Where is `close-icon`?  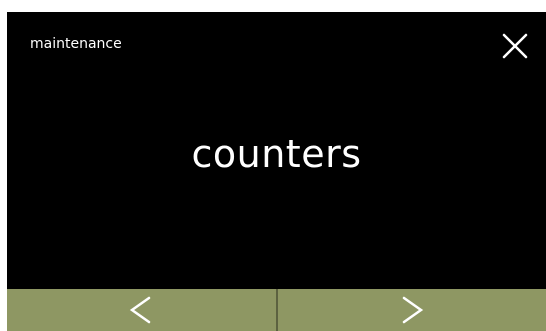 close-icon is located at coordinates (515, 46).